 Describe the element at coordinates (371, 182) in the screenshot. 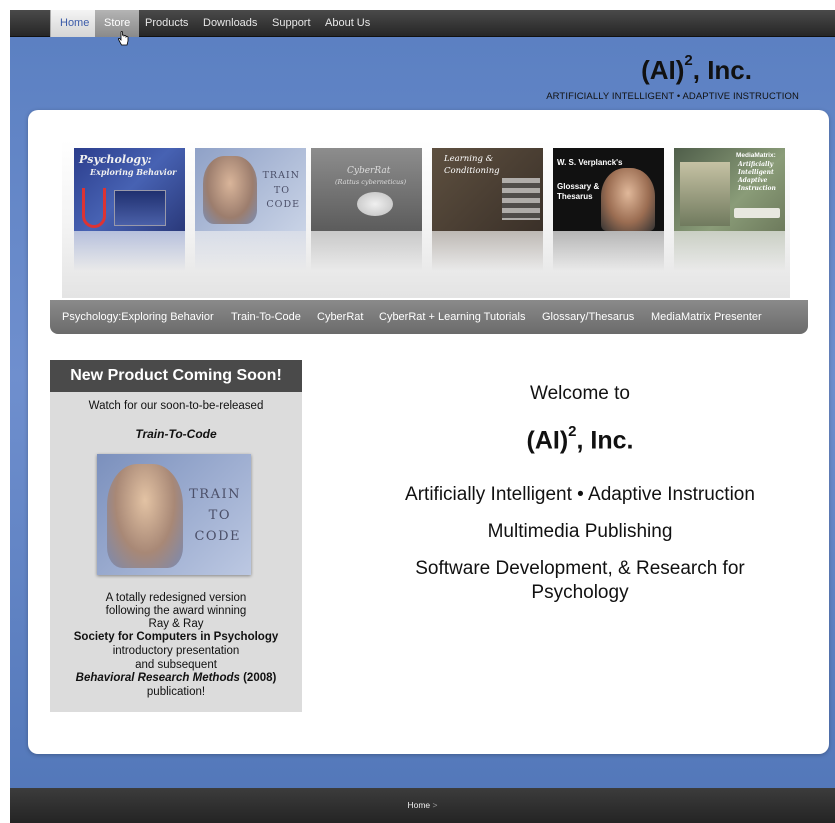

I see `cover-subtitle: (Rattus cyberneticus)` at that location.